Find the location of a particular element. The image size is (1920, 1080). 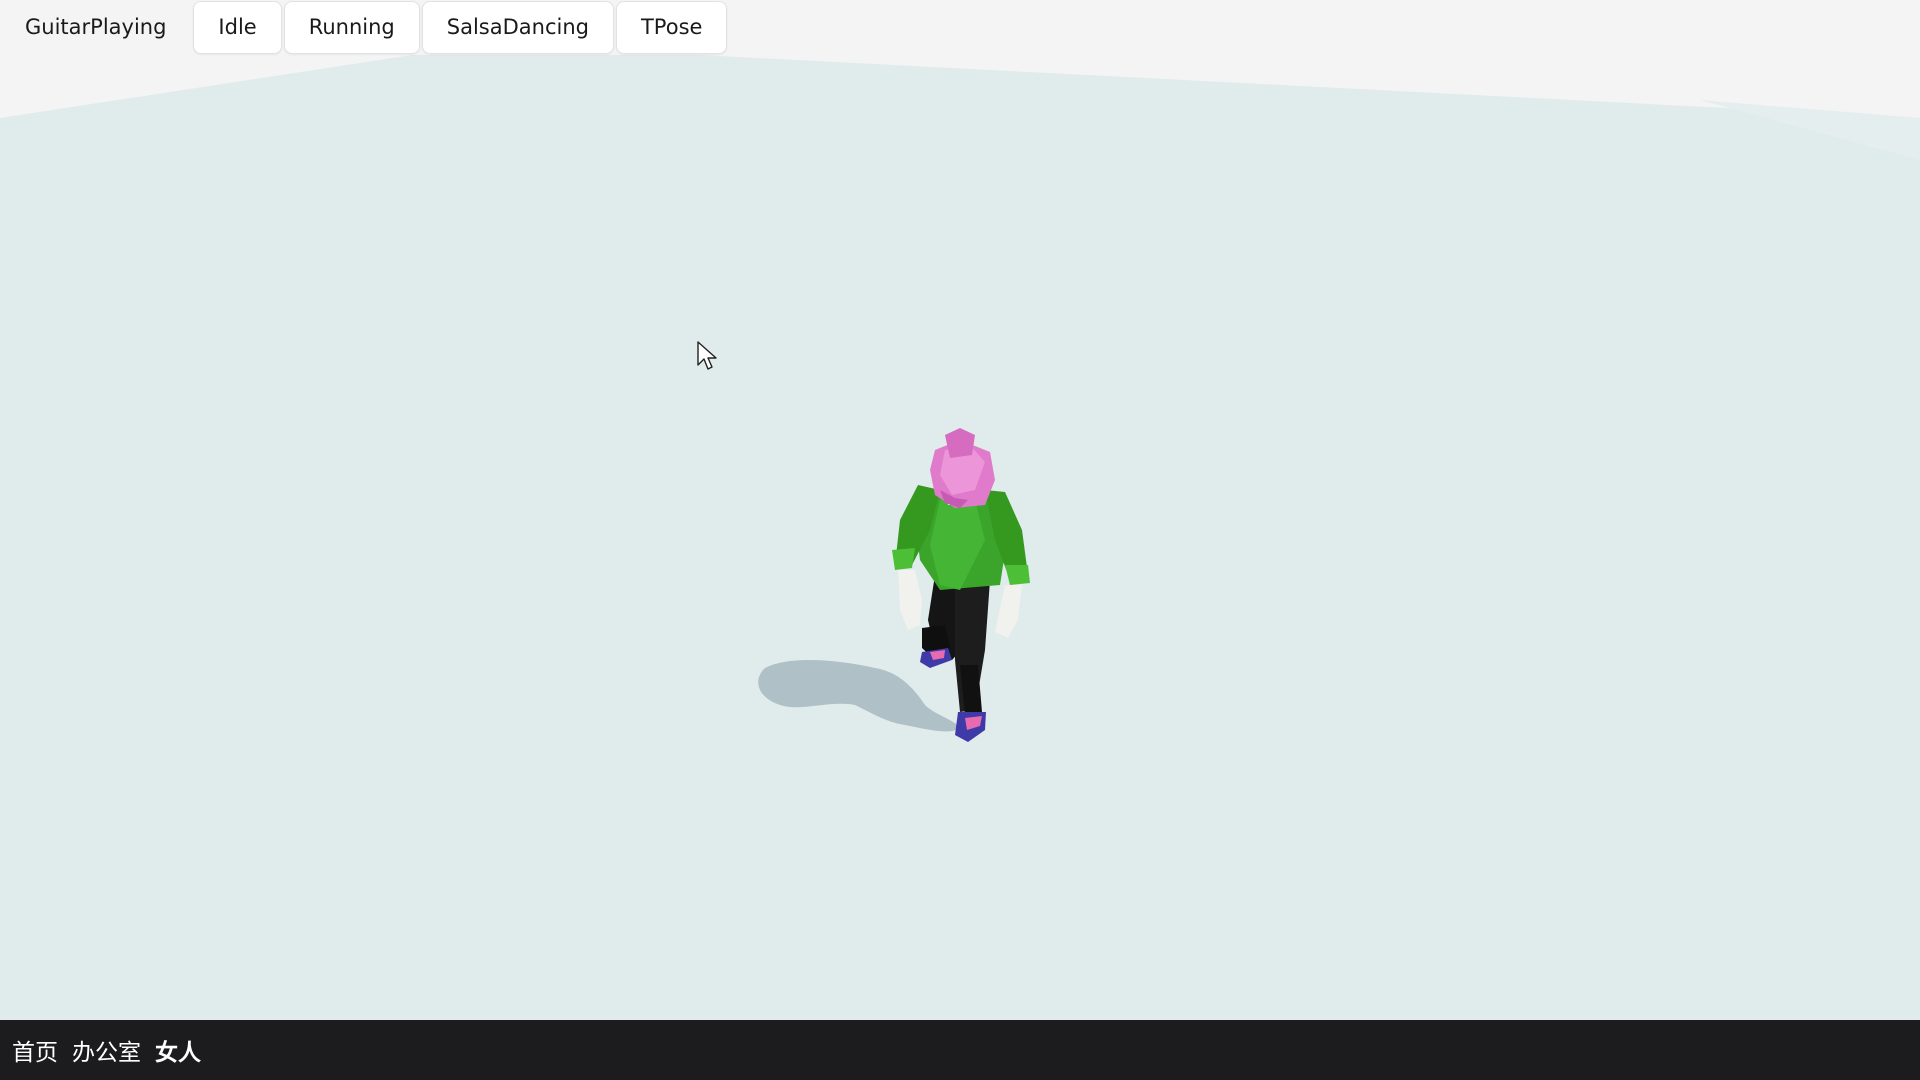

animation-button-label: Idle is located at coordinates (237, 27).